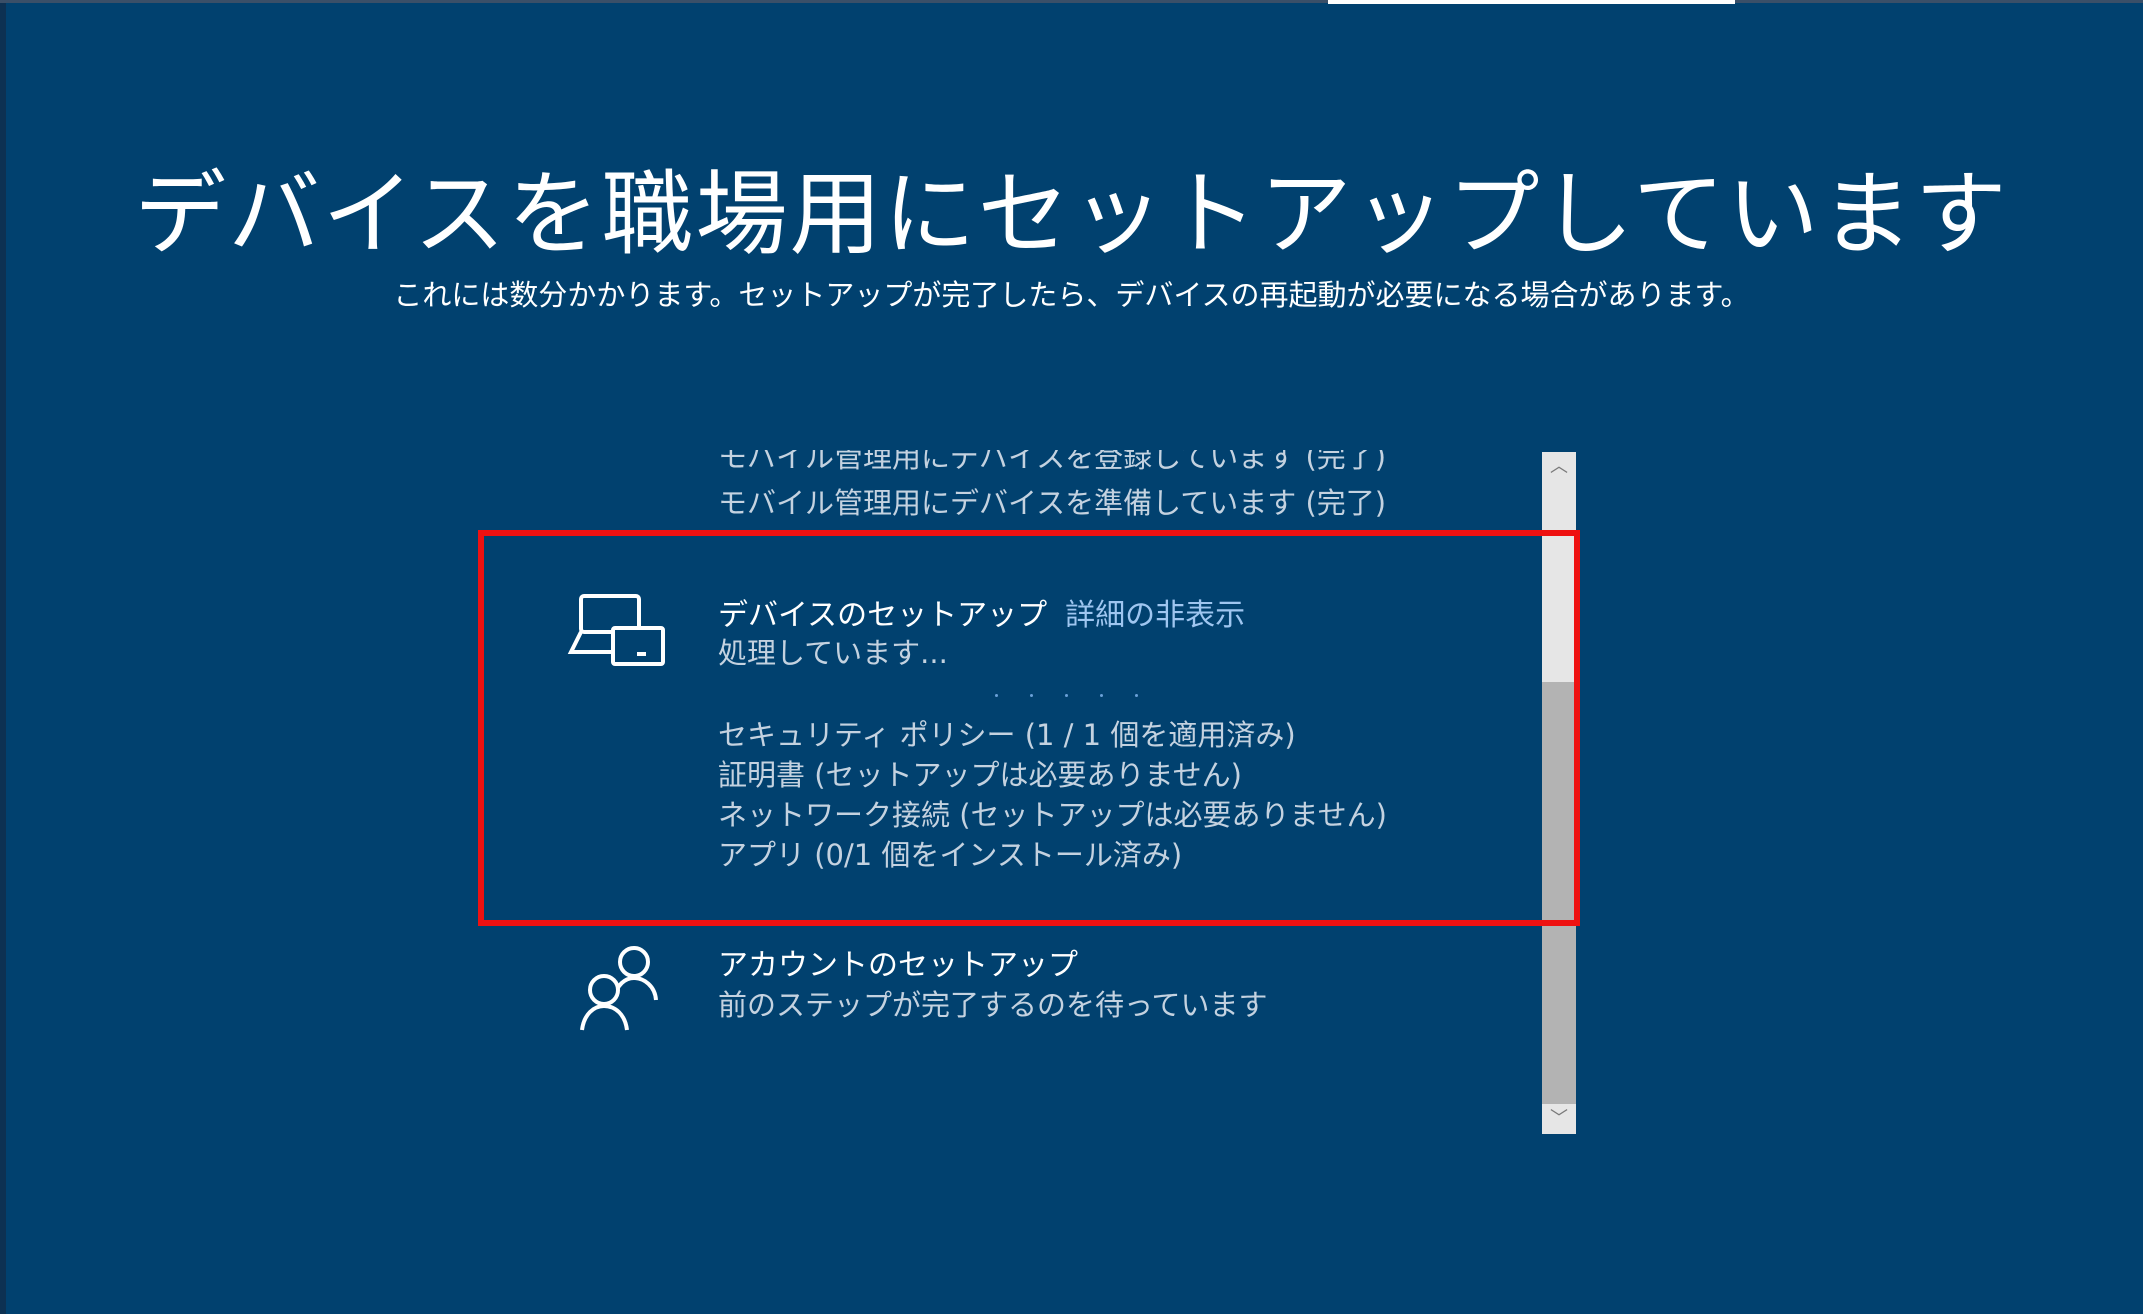 The width and height of the screenshot is (2143, 1314). Describe the element at coordinates (1071, 214) in the screenshot. I see `page-title: デバイスを職場用にセットアップしています` at that location.